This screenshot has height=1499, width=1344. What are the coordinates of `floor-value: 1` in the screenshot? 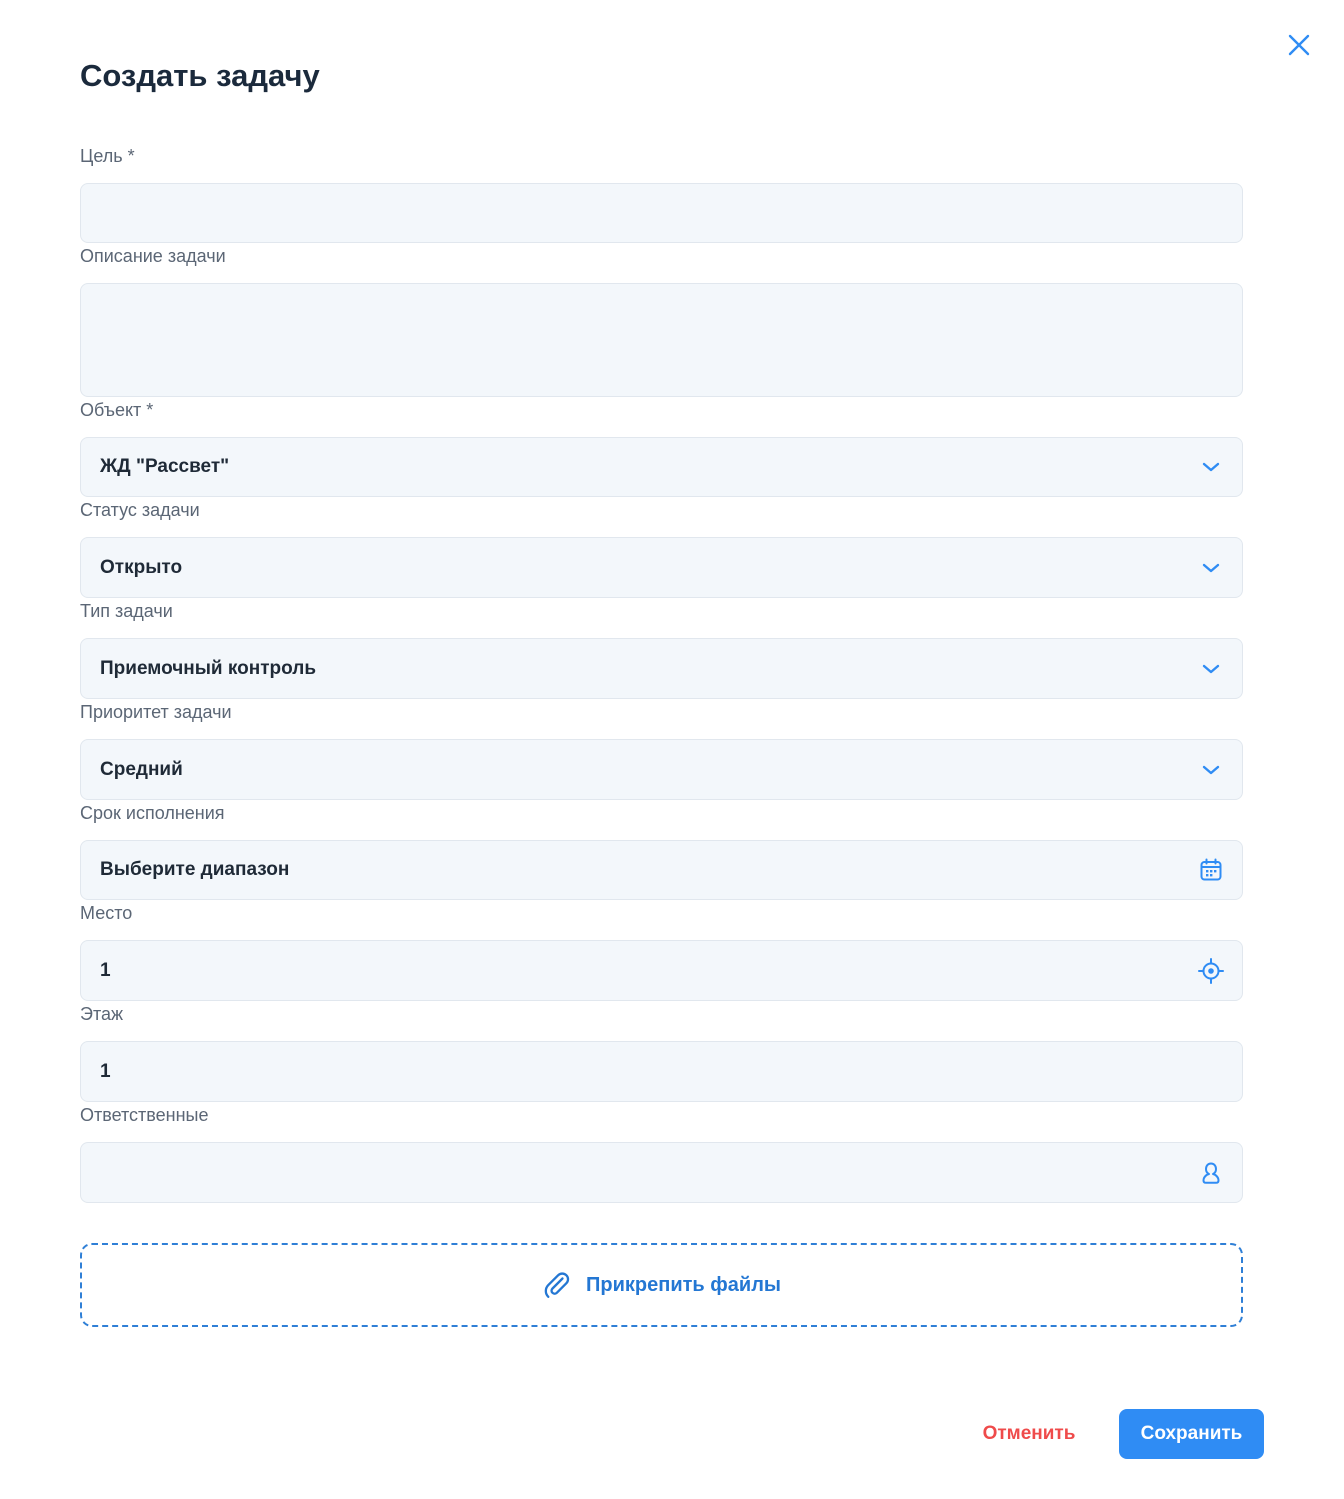 It's located at (105, 1071).